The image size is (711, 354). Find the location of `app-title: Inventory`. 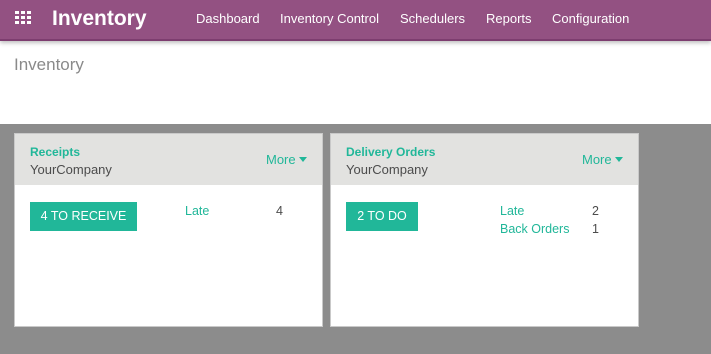

app-title: Inventory is located at coordinates (99, 19).